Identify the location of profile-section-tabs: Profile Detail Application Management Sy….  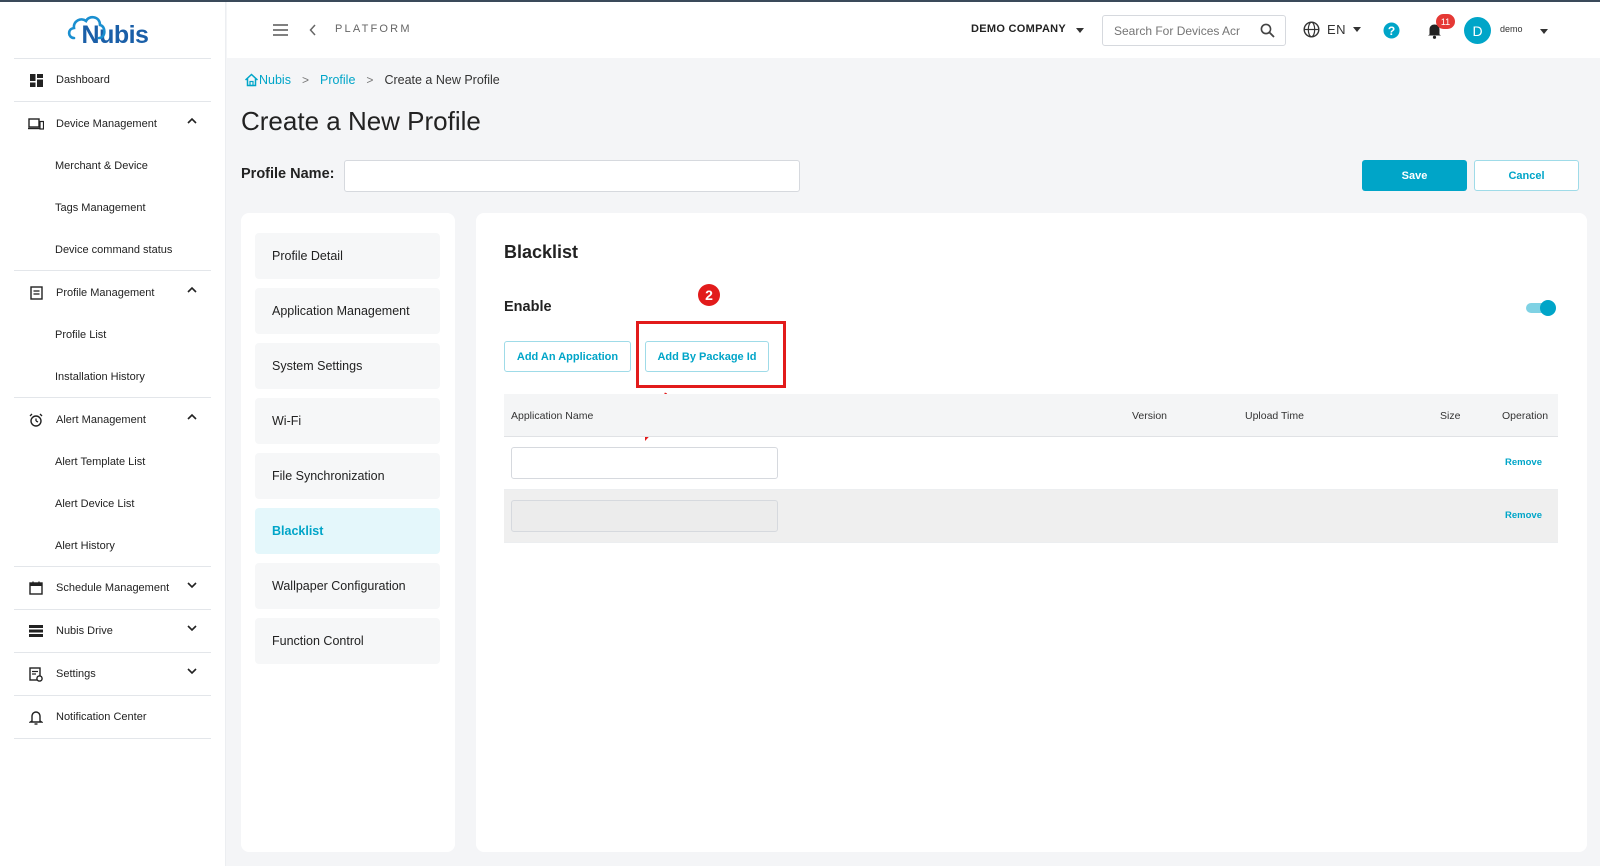
(348, 532).